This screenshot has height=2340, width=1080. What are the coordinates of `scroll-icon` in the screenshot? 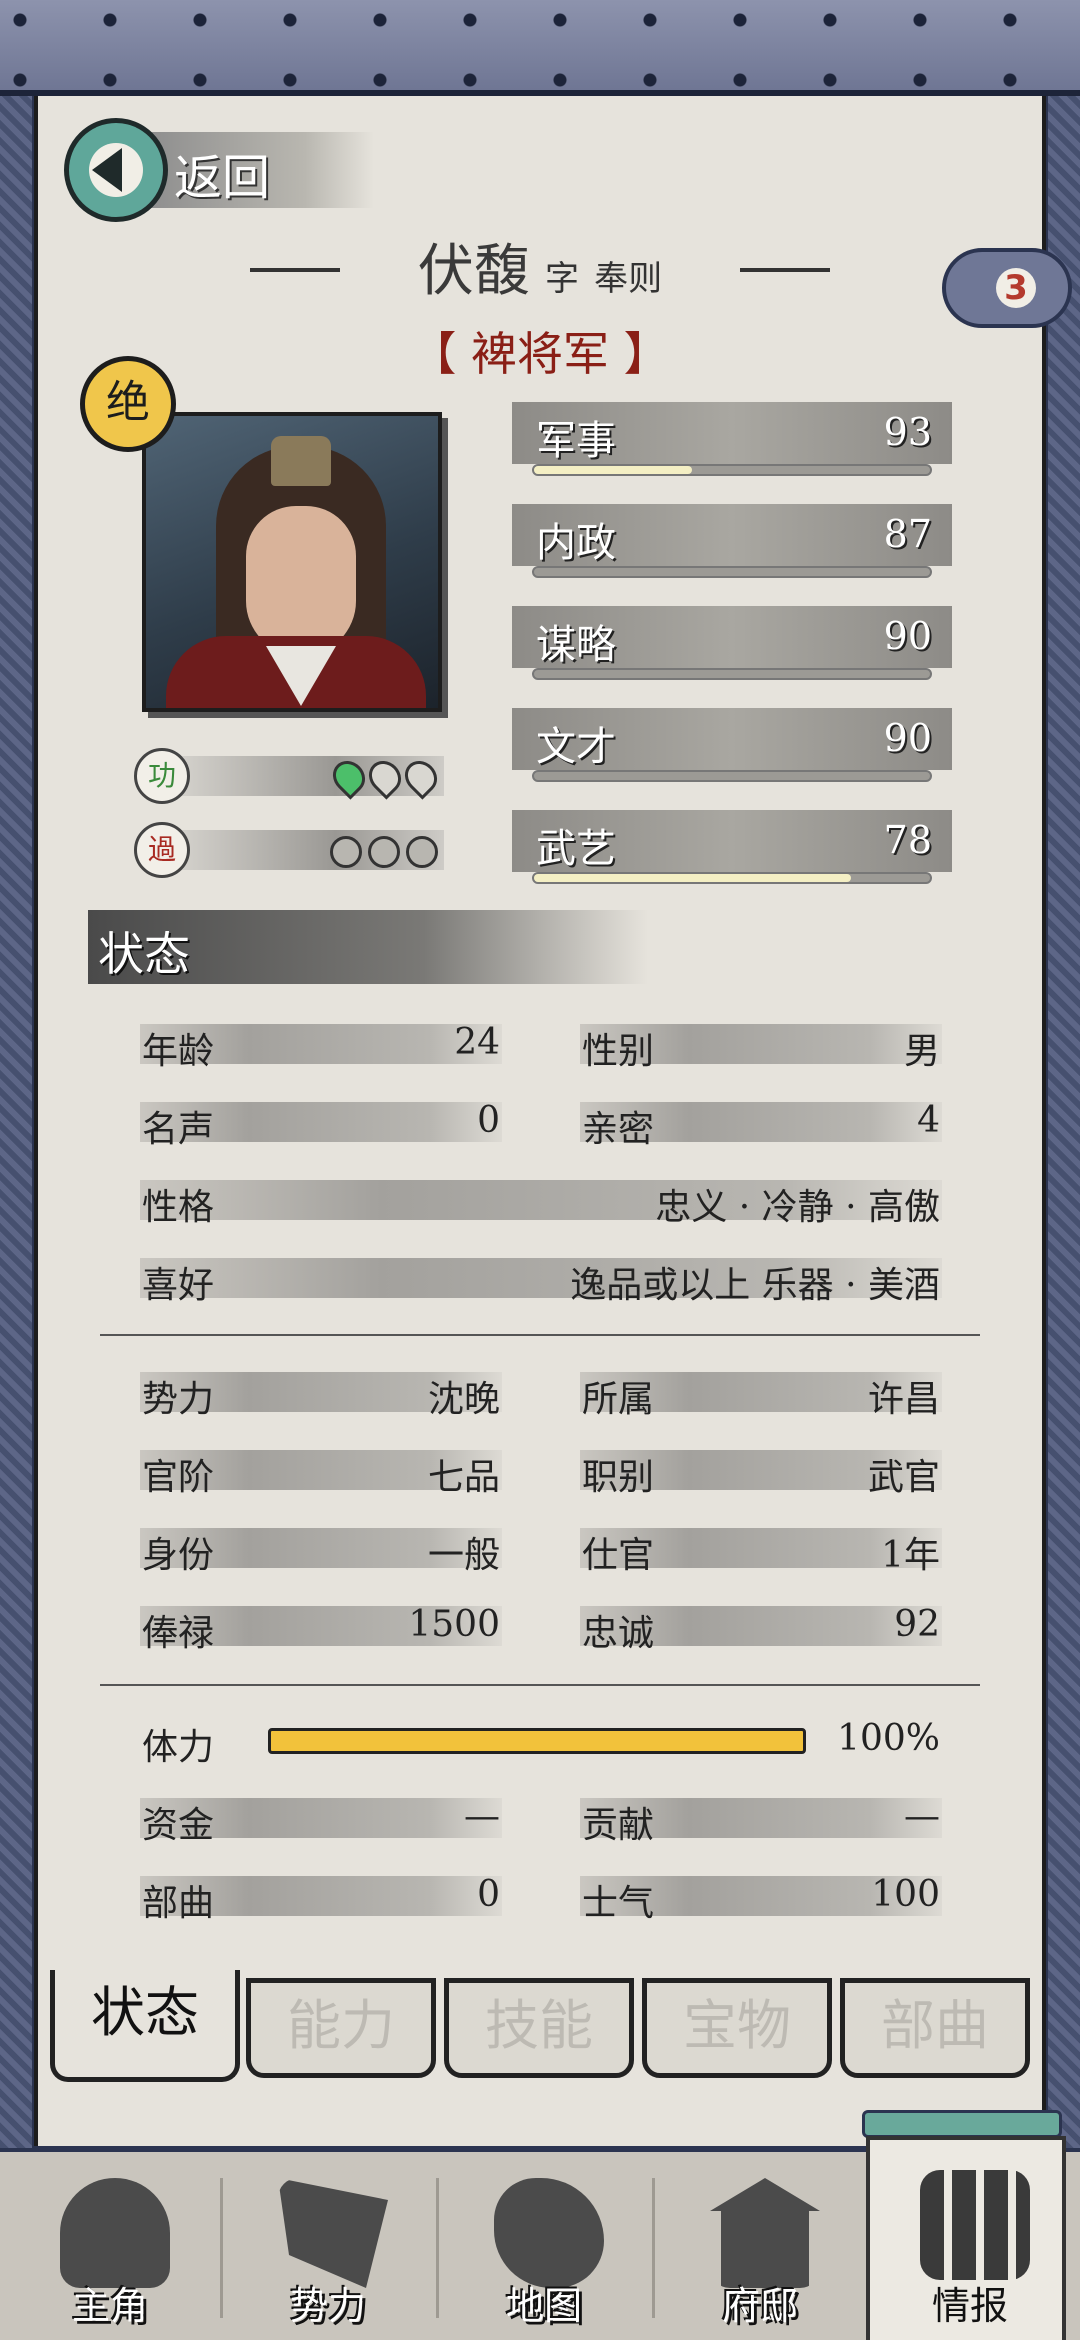 It's located at (975, 2225).